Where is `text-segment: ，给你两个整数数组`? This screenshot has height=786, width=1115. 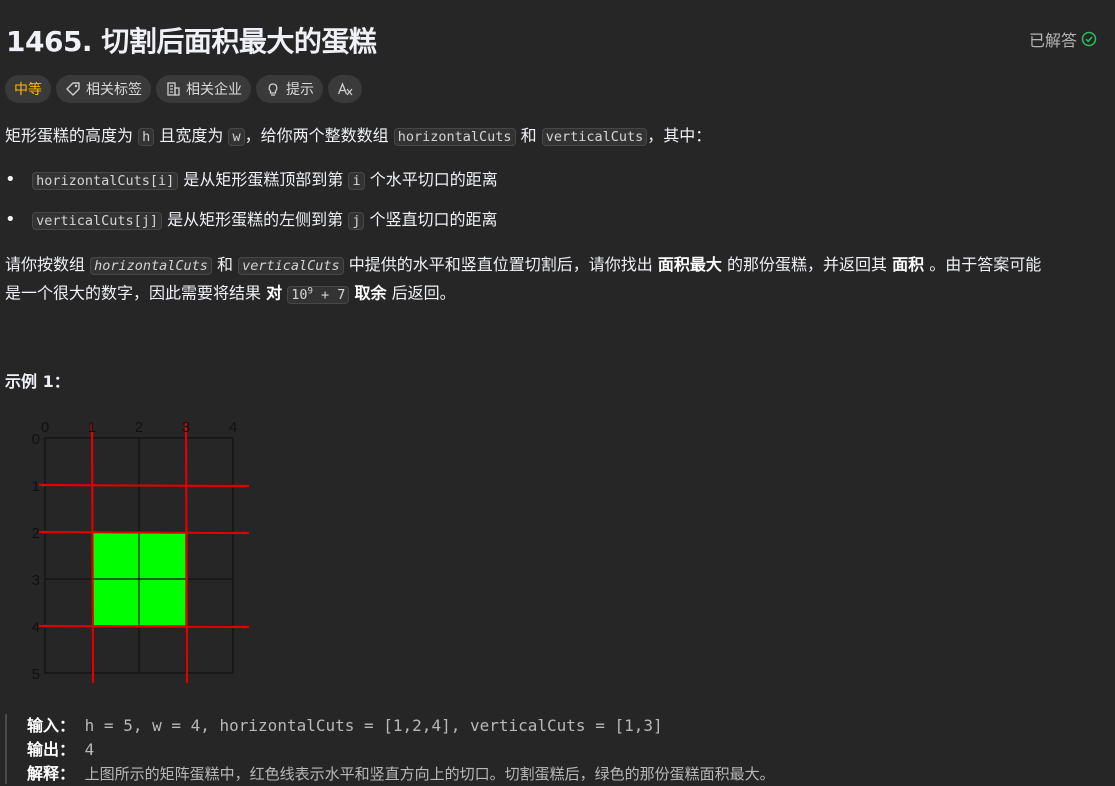
text-segment: ，给你两个整数数组 is located at coordinates (316, 135).